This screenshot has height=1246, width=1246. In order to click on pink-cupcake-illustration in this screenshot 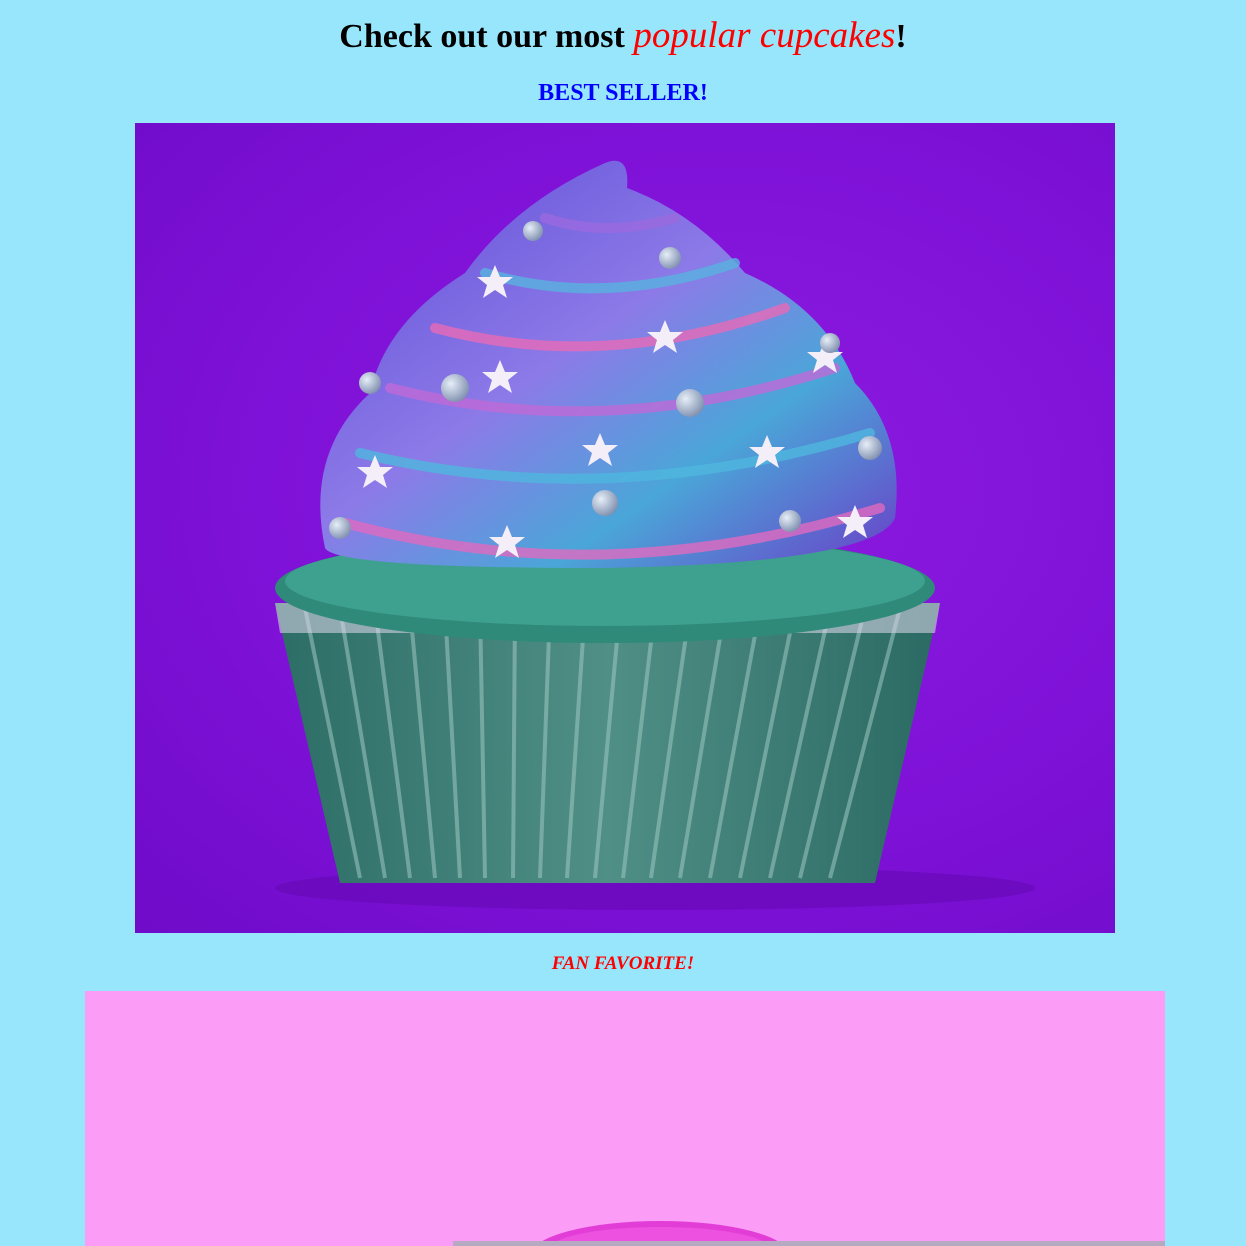, I will do `click(809, 1233)`.